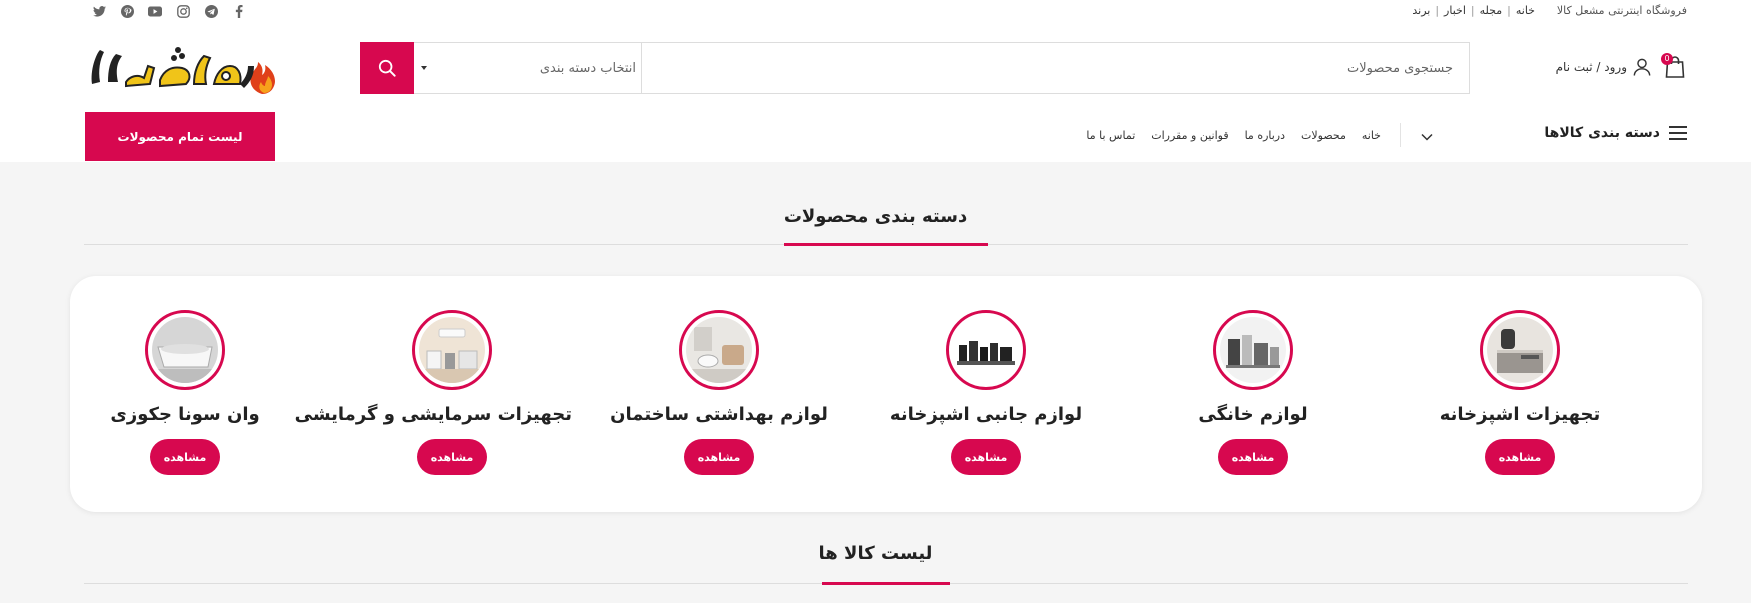 The height and width of the screenshot is (603, 1751). I want to click on category-name: لوازم بهداشتی ساختمان, so click(719, 414).